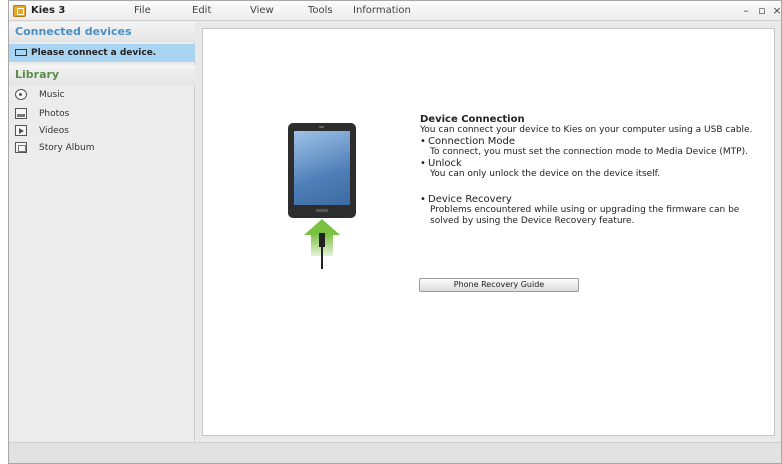  I want to click on menu-tools: Tools, so click(320, 11).